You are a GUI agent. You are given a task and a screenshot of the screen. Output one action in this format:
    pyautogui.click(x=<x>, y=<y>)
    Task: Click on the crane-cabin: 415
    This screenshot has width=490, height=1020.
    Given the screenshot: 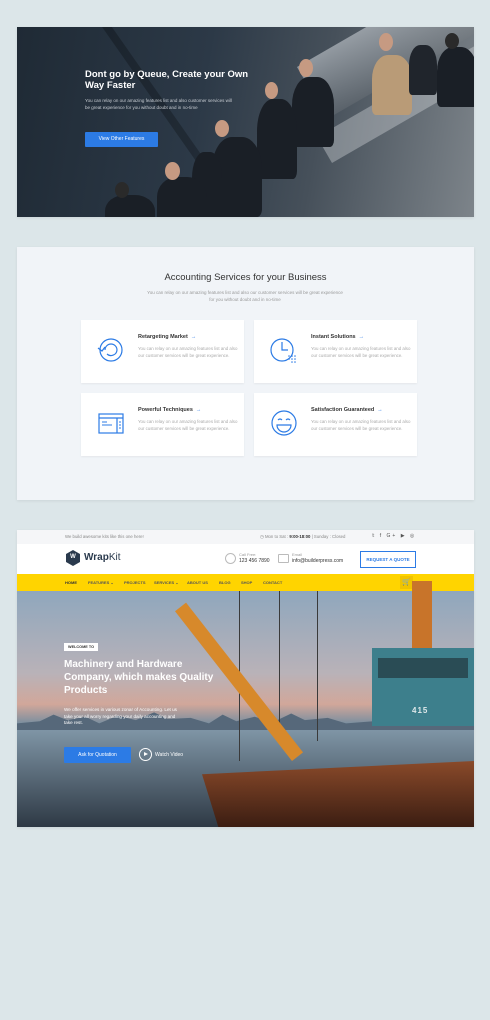 What is the action you would take?
    pyautogui.click(x=423, y=687)
    